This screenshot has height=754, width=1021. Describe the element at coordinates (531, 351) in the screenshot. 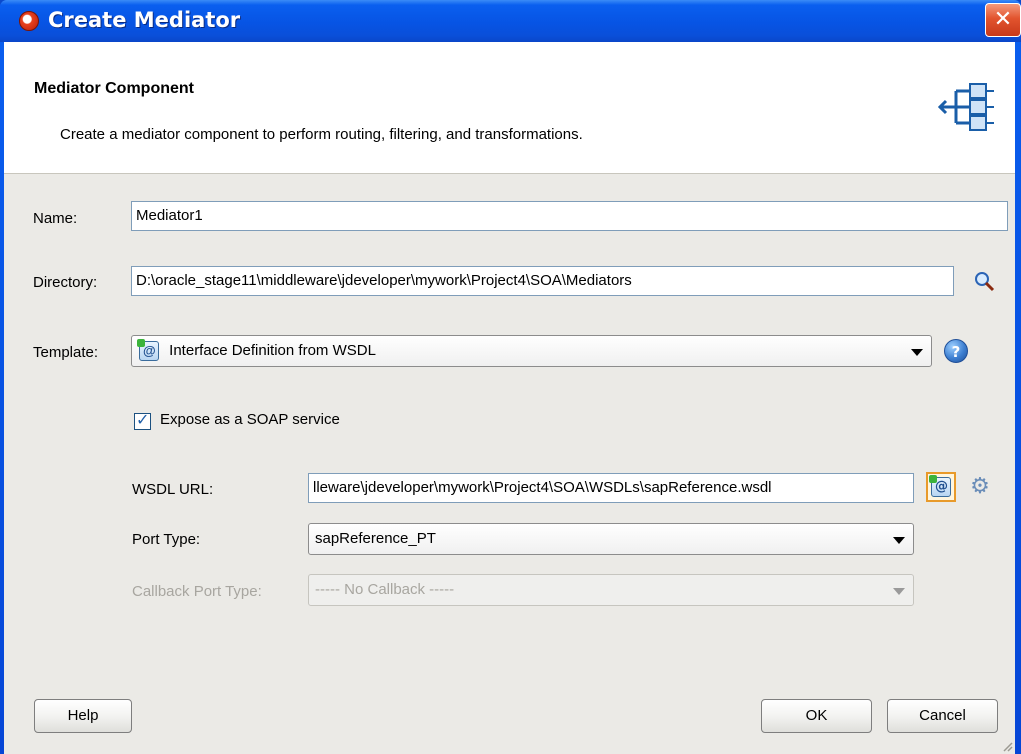

I see `template-select: Interface Definition from WSDL` at that location.